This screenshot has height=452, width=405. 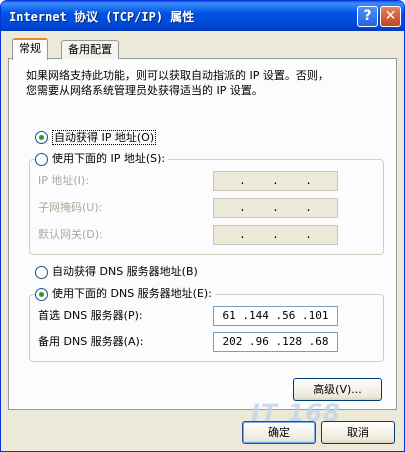 What do you see at coordinates (102, 17) in the screenshot?
I see `window-title: Internet 协议 (TCP/IP) 属性` at bounding box center [102, 17].